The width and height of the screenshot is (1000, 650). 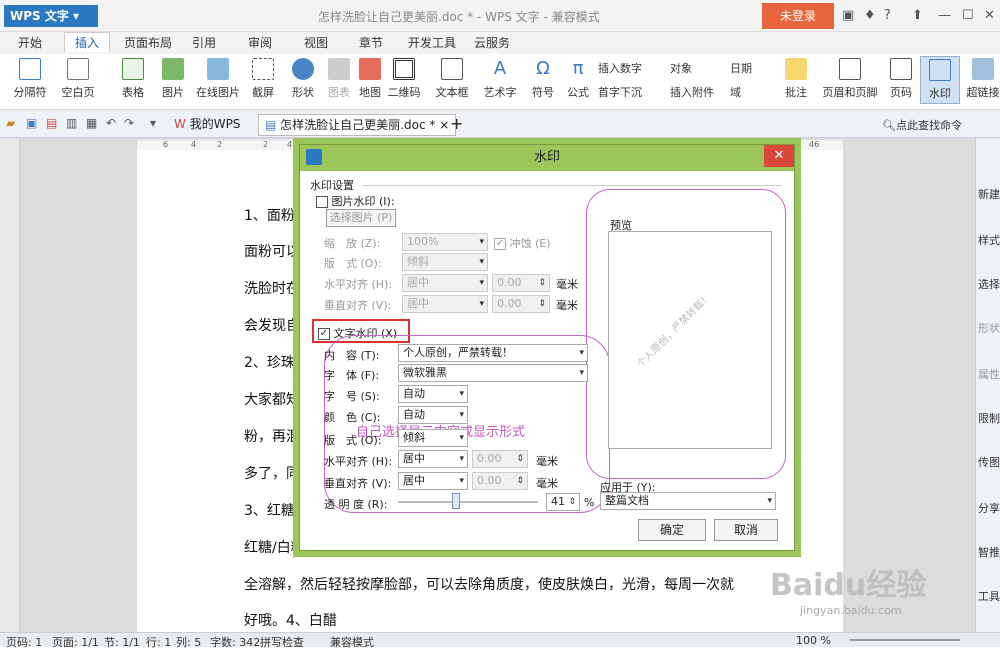 What do you see at coordinates (282, 642) in the screenshot?
I see `spellcheck-button: 拼写检查` at bounding box center [282, 642].